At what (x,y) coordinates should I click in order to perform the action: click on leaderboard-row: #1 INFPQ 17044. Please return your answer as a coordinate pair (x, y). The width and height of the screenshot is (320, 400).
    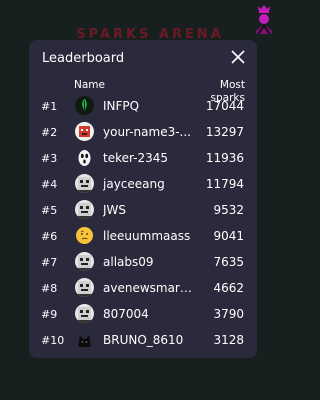
    Looking at the image, I should click on (143, 107).